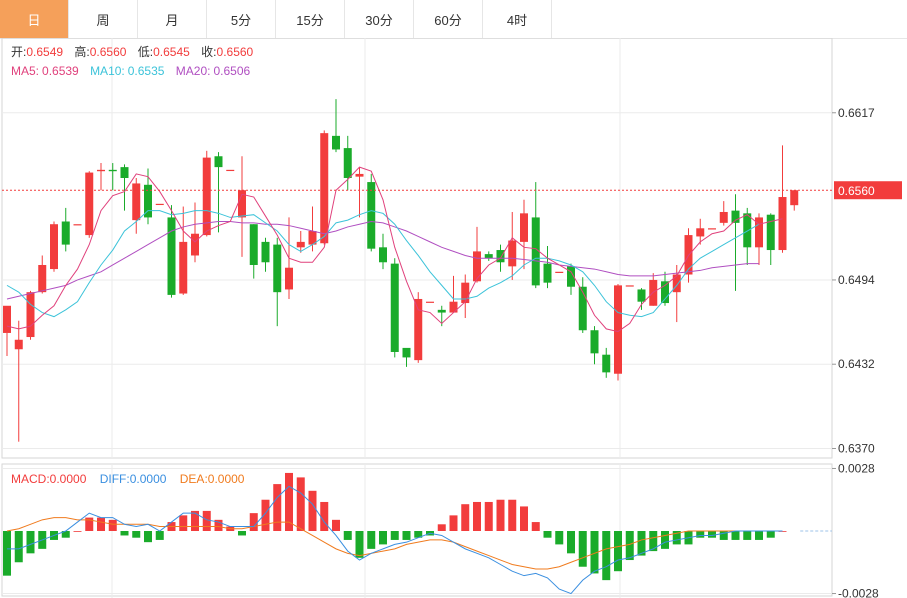  I want to click on tab-30min: 30分, so click(379, 19).